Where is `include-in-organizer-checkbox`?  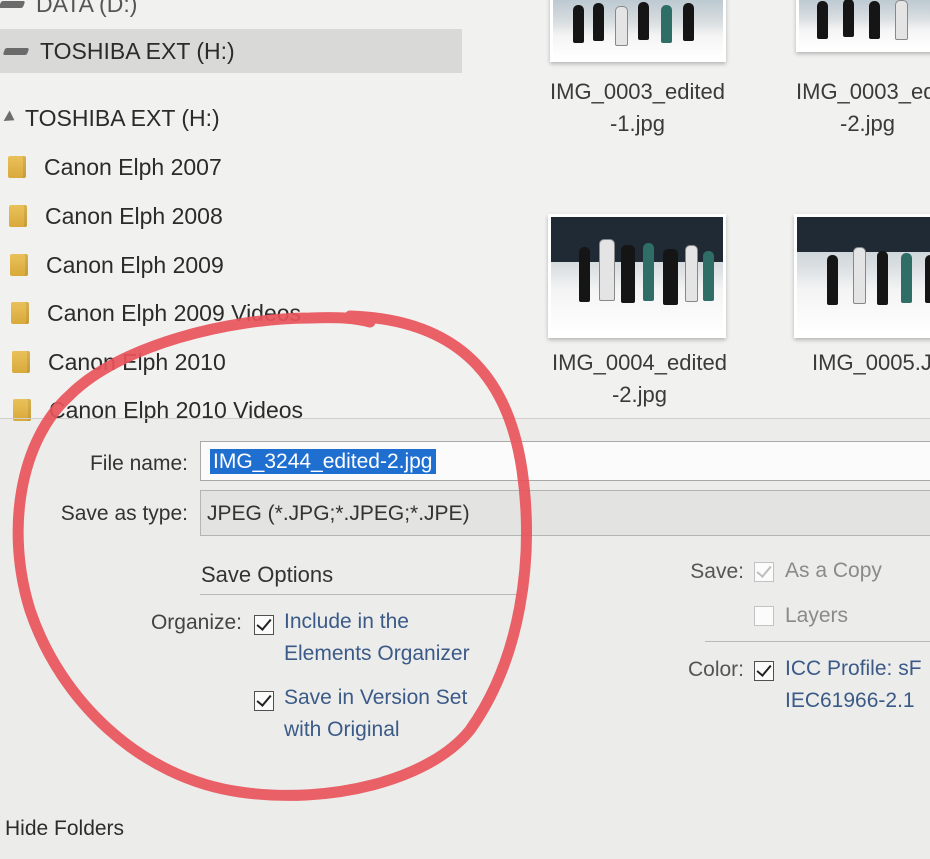
include-in-organizer-checkbox is located at coordinates (264, 625).